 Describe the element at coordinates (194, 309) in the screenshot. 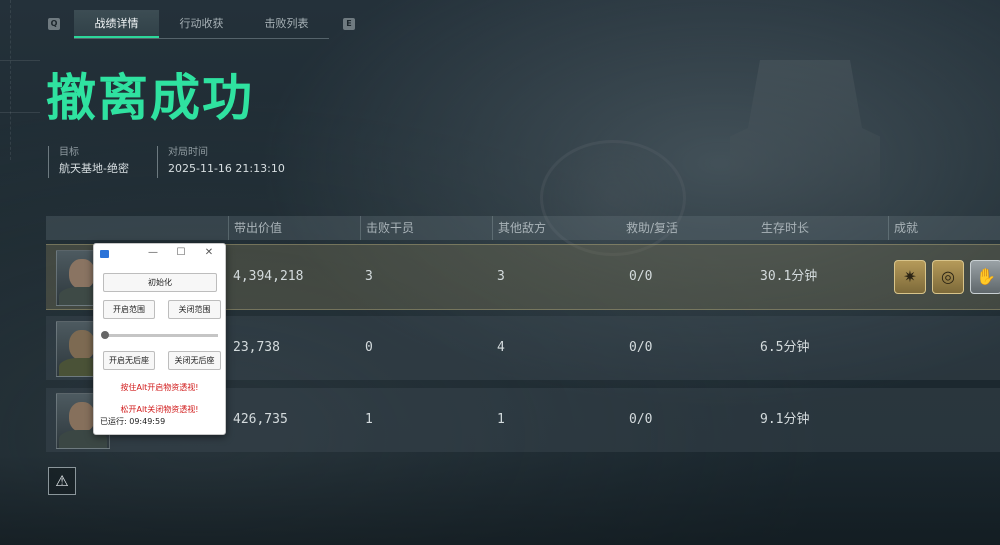

I see `close-range-button: 关闭范围` at that location.